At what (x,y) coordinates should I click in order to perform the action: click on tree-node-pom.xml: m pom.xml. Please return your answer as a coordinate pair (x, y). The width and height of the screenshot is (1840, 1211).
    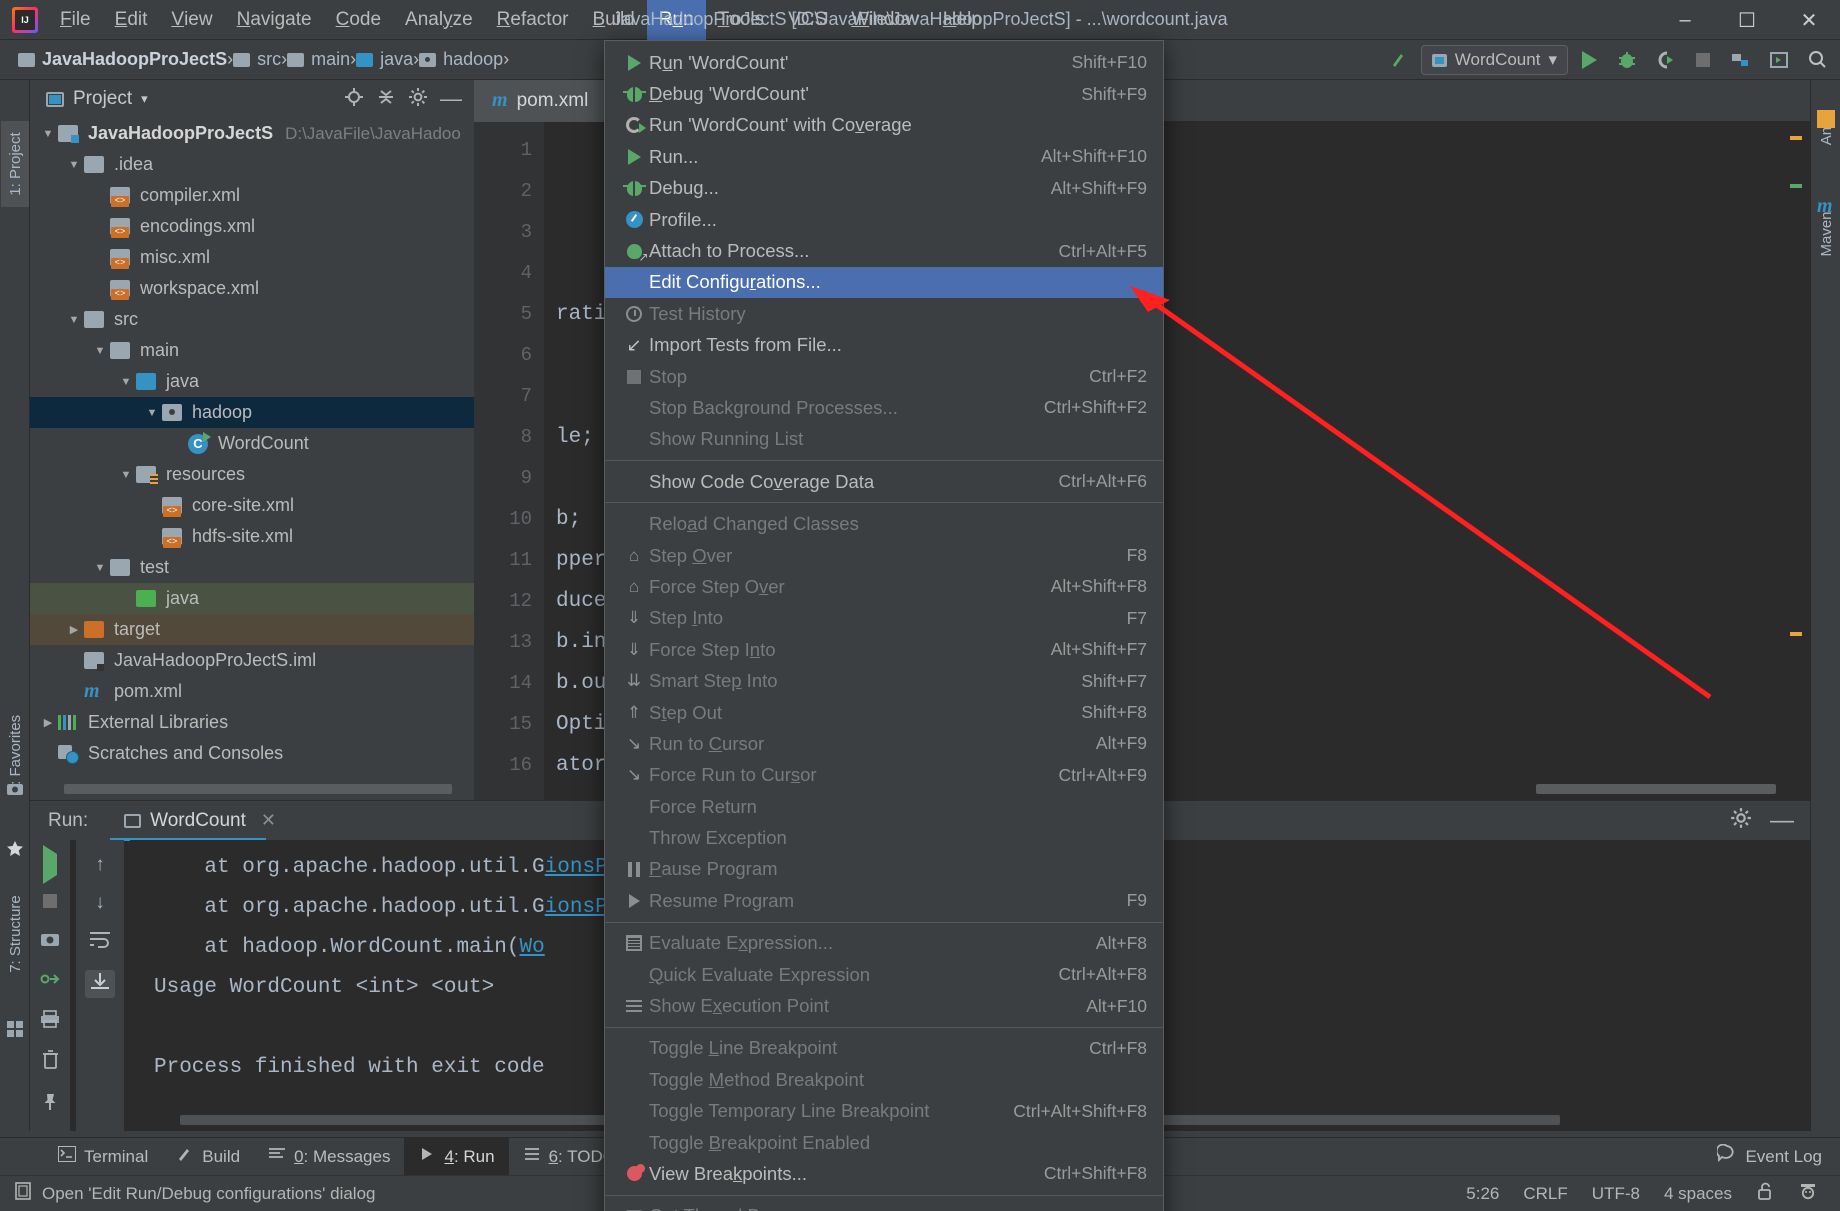
    Looking at the image, I should click on (252, 691).